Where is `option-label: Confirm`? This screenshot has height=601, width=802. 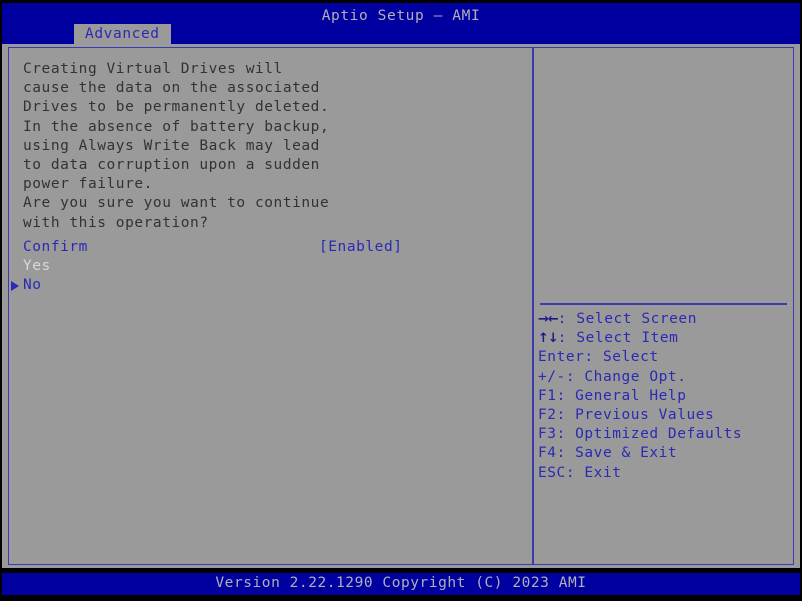 option-label: Confirm is located at coordinates (55, 247).